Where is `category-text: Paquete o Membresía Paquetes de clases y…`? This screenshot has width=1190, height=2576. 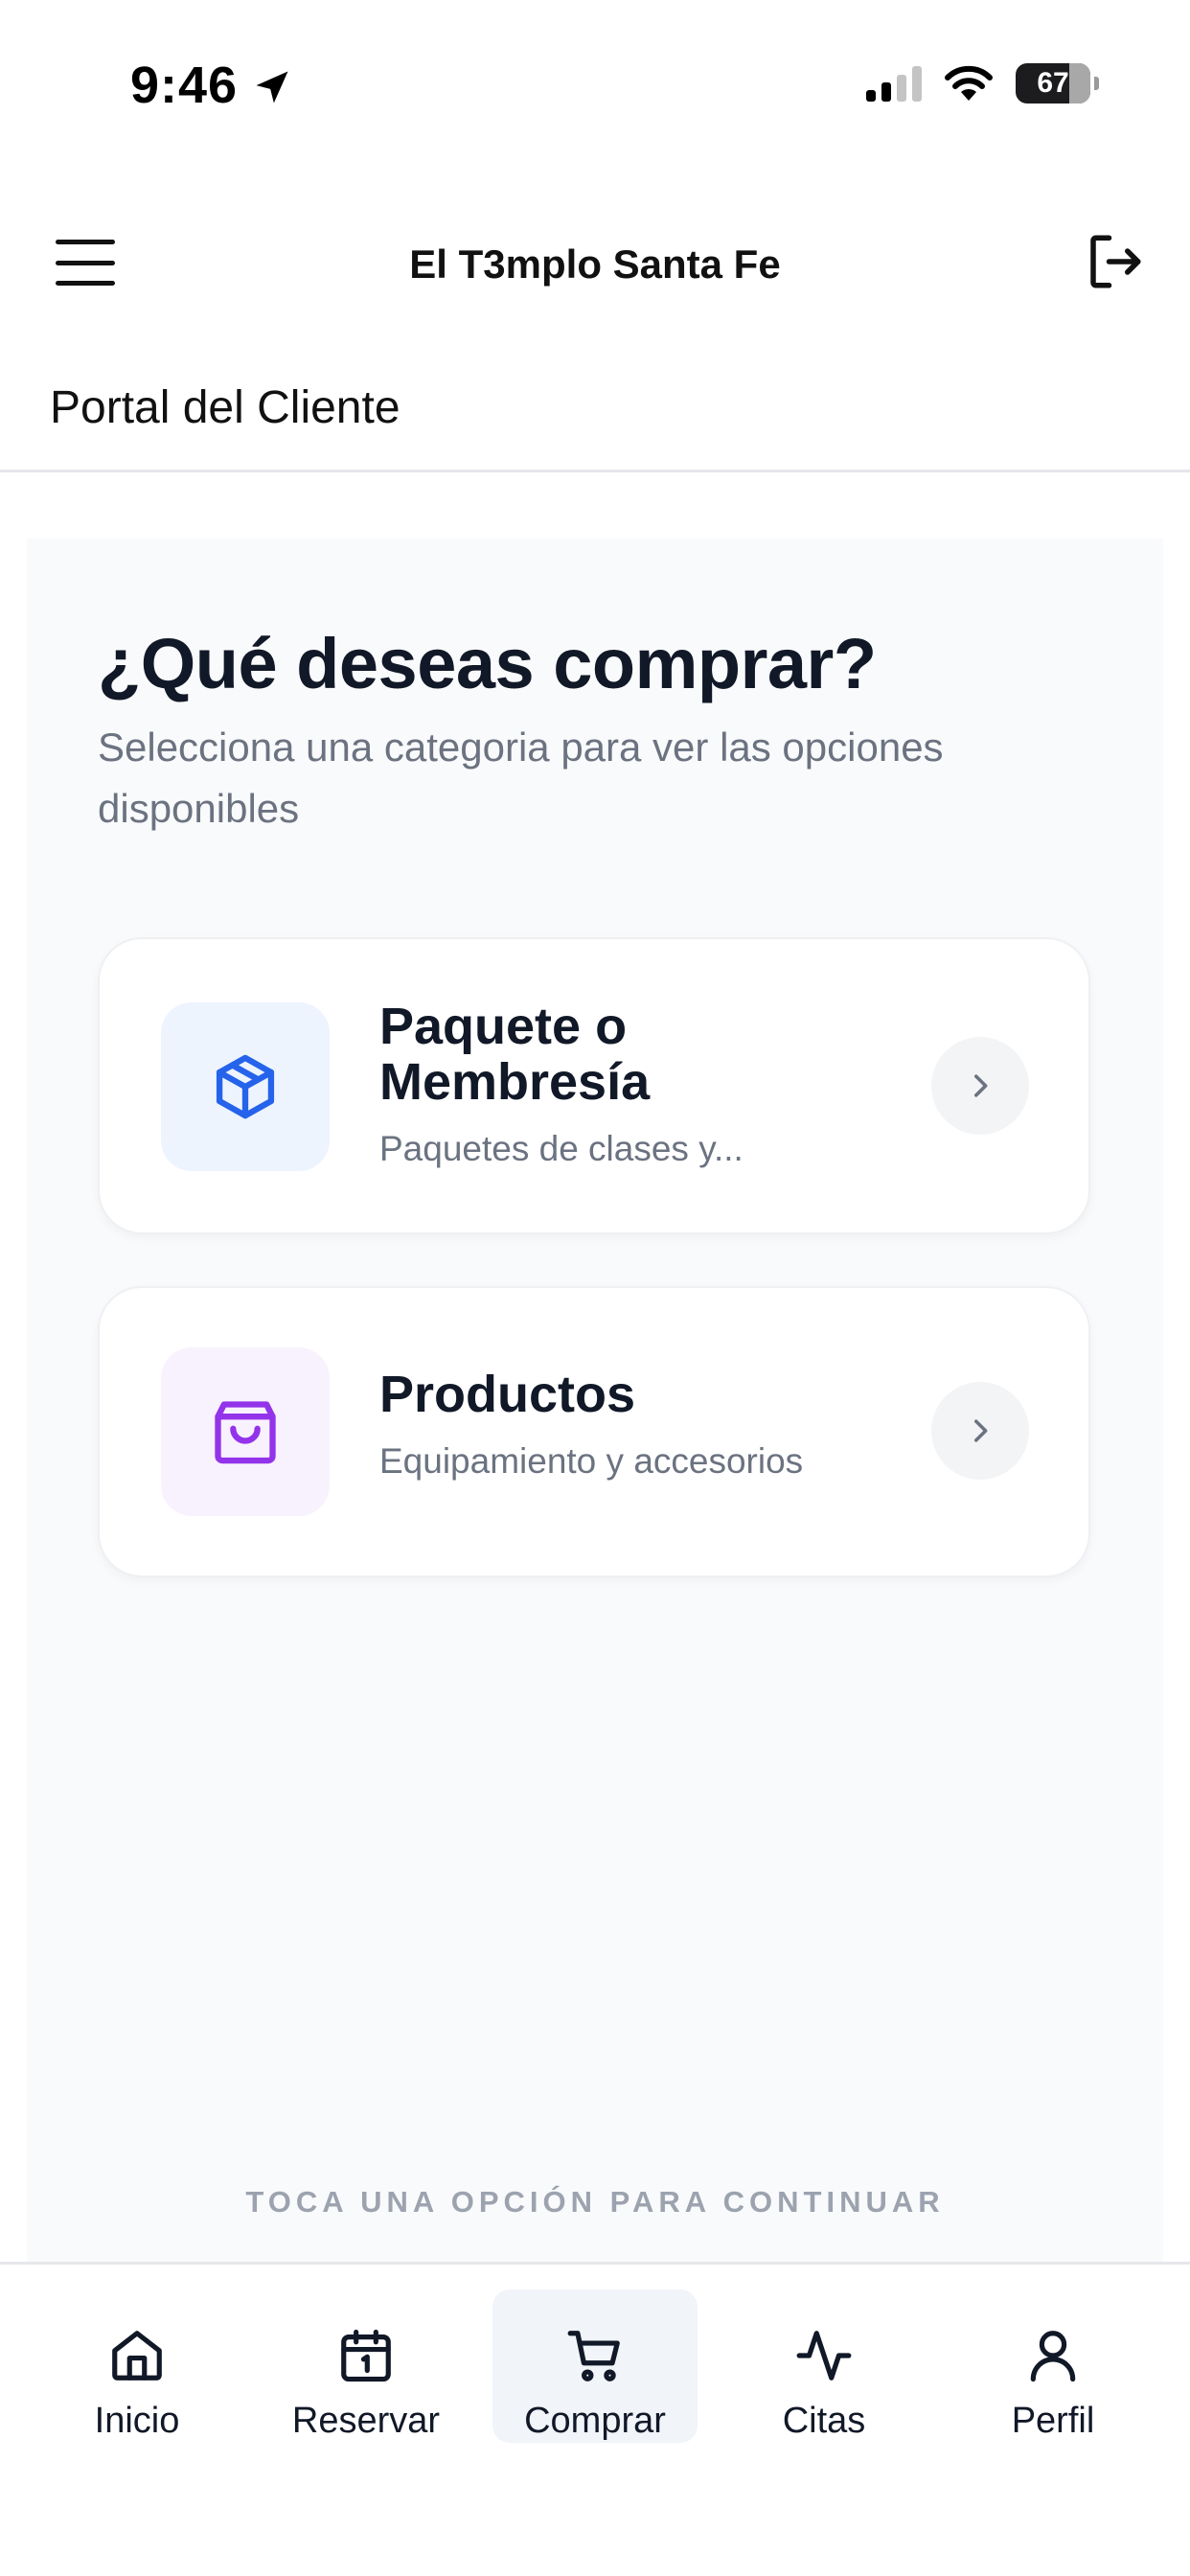 category-text: Paquete o Membresía Paquetes de clases y… is located at coordinates (629, 1084).